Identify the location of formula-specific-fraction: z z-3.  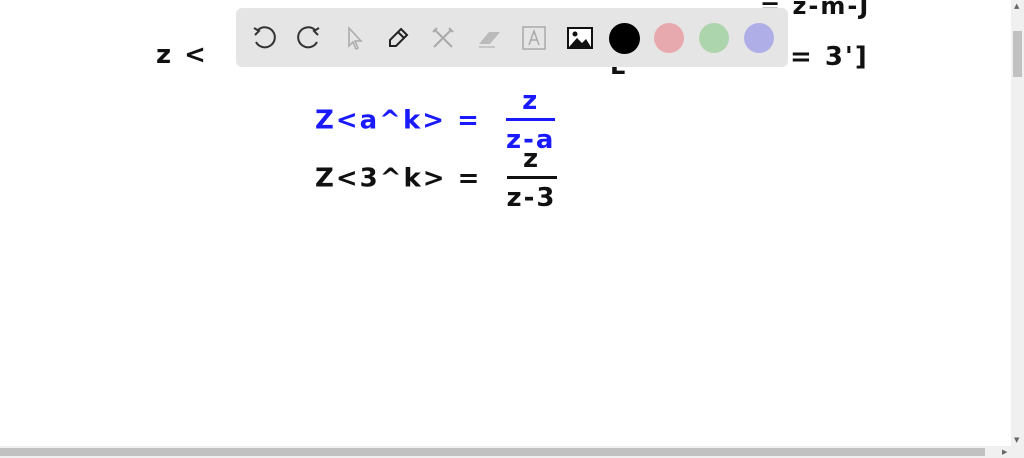
(531, 178).